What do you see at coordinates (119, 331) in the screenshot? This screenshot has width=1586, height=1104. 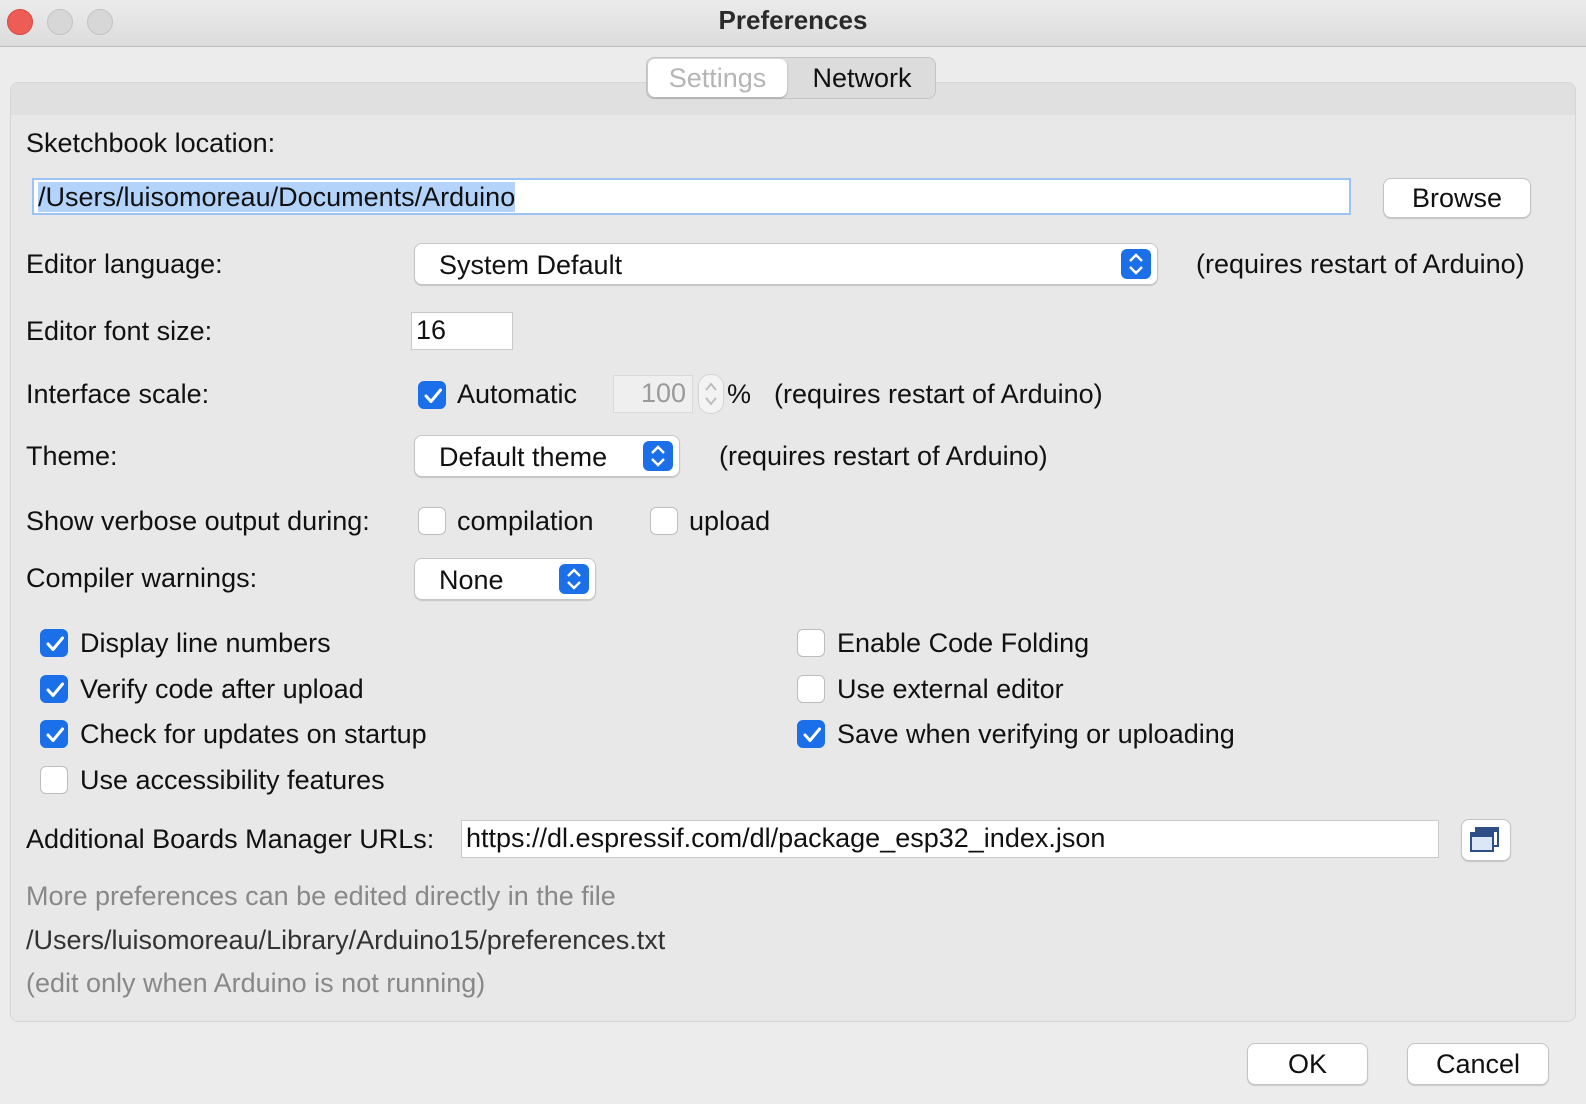 I see `editor-font-size-label: Editor font size:` at bounding box center [119, 331].